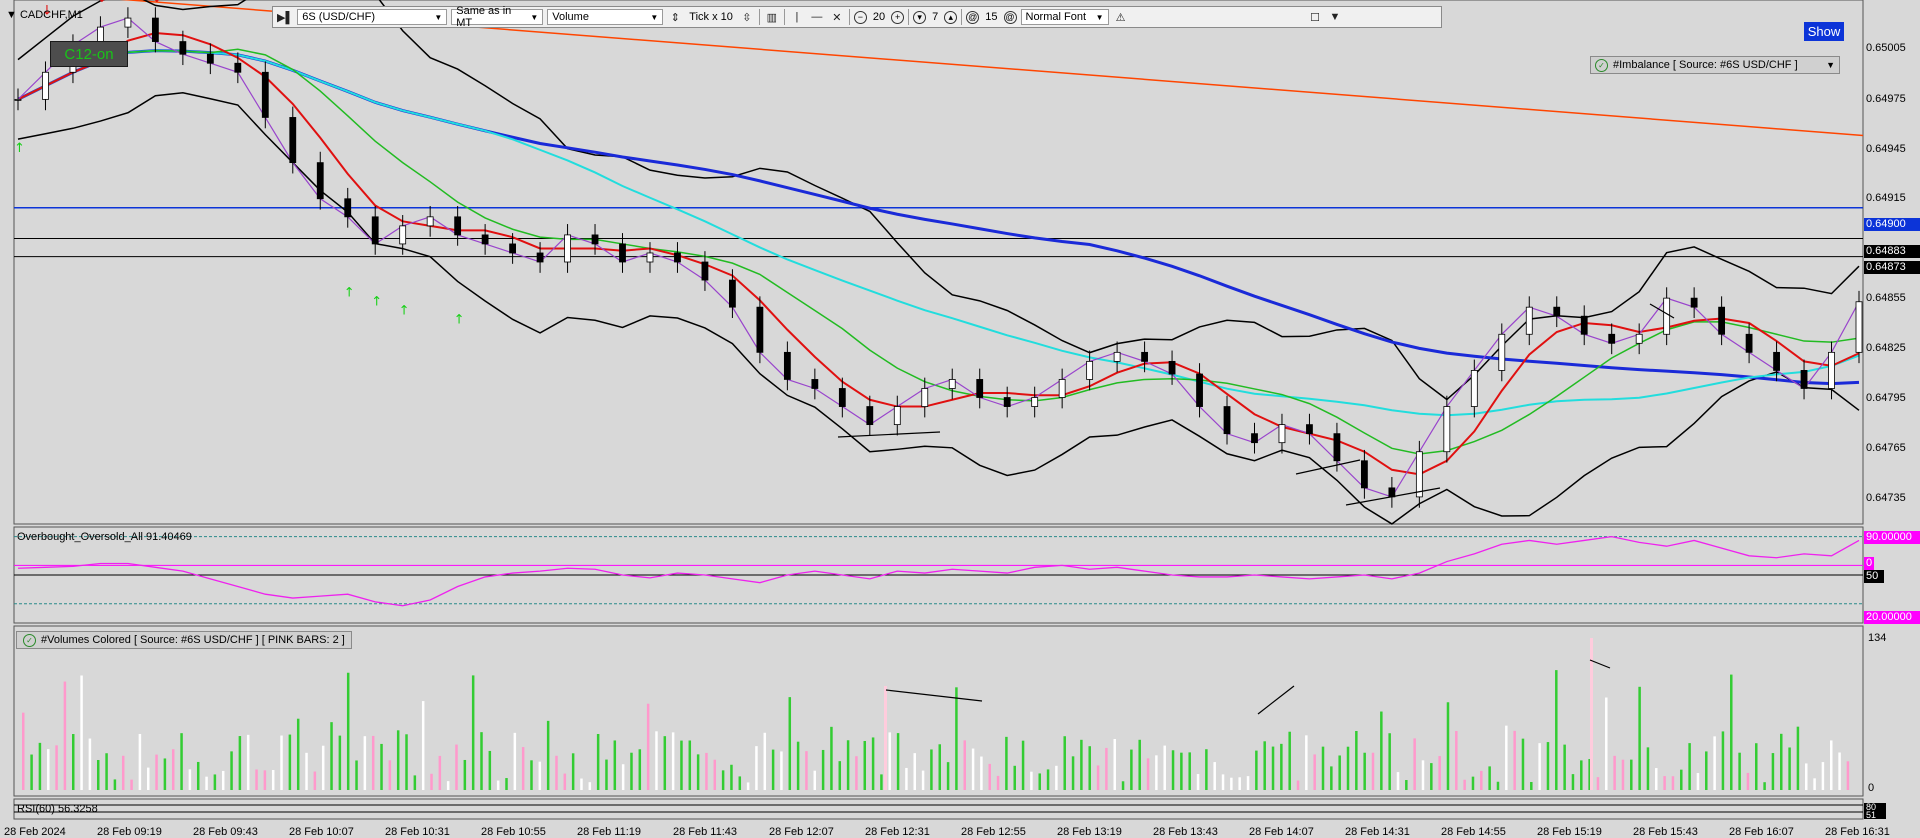  Describe the element at coordinates (156, 3) in the screenshot. I see `sell-arrow-icon: ↓` at that location.